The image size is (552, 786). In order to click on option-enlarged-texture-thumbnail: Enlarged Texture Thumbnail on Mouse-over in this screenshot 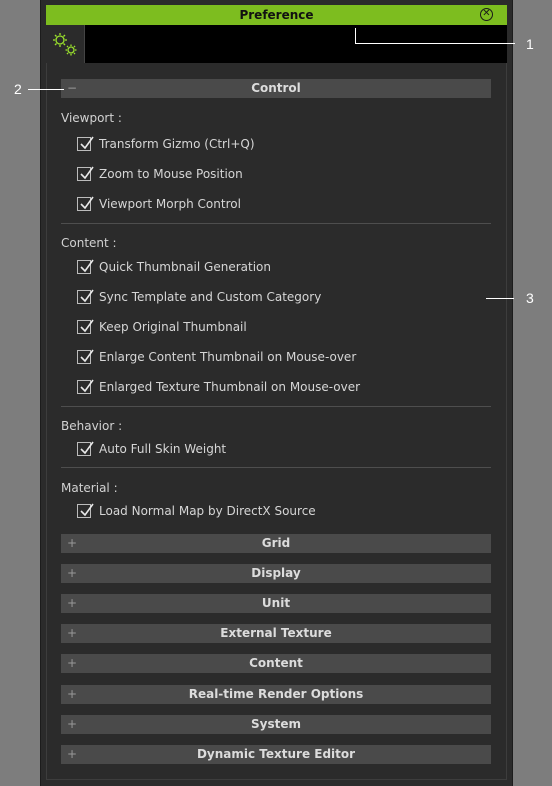, I will do `click(218, 387)`.